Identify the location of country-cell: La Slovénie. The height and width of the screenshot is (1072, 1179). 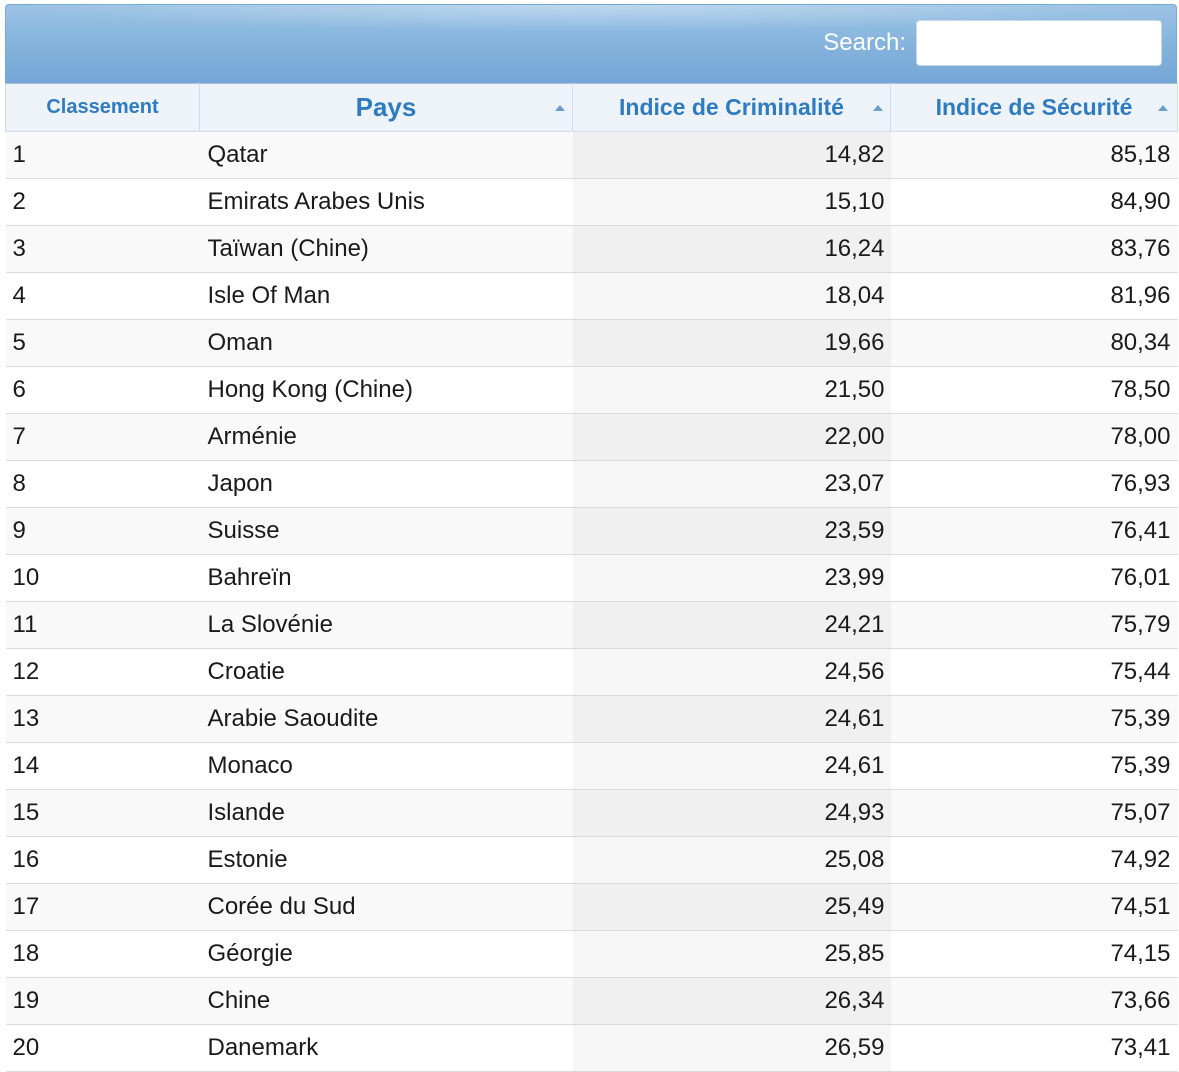
(386, 625).